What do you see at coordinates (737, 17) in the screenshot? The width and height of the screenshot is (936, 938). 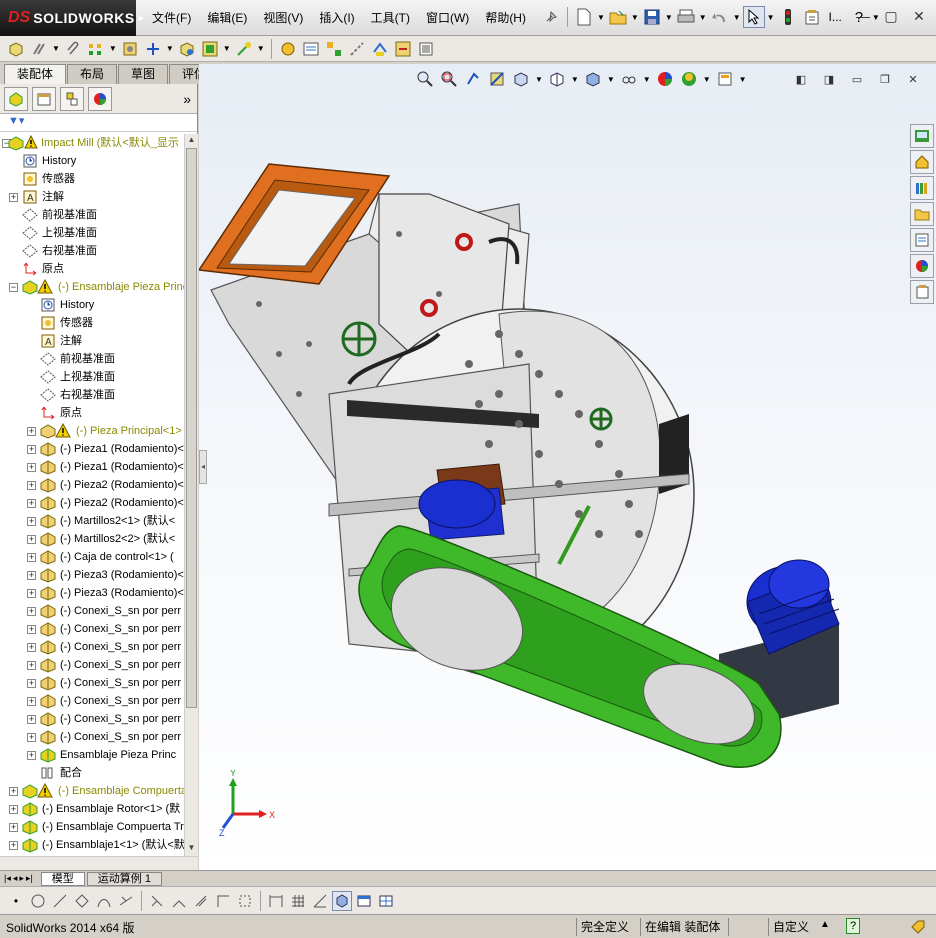 I see `undo-dropdown-chevron-icon: ▼` at bounding box center [737, 17].